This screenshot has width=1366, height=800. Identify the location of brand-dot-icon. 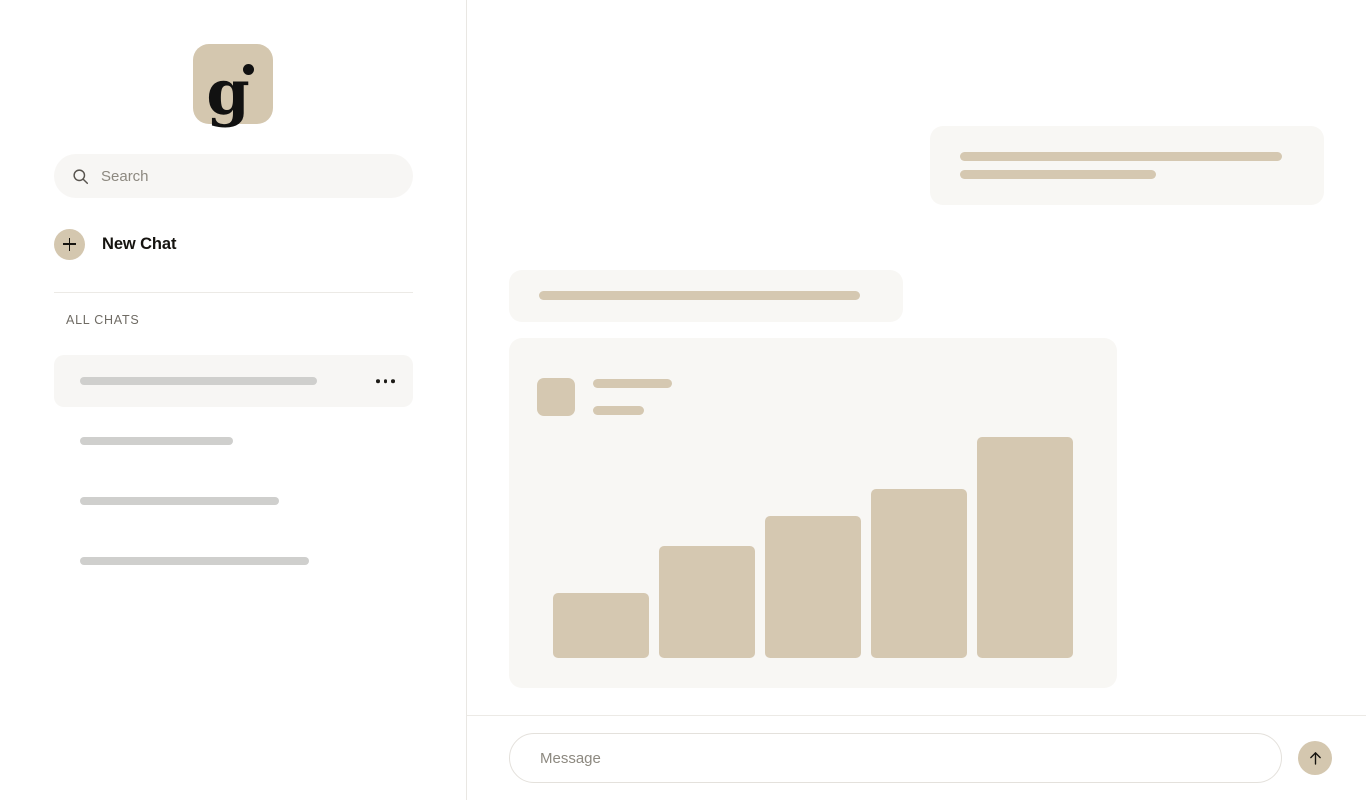
(248, 69).